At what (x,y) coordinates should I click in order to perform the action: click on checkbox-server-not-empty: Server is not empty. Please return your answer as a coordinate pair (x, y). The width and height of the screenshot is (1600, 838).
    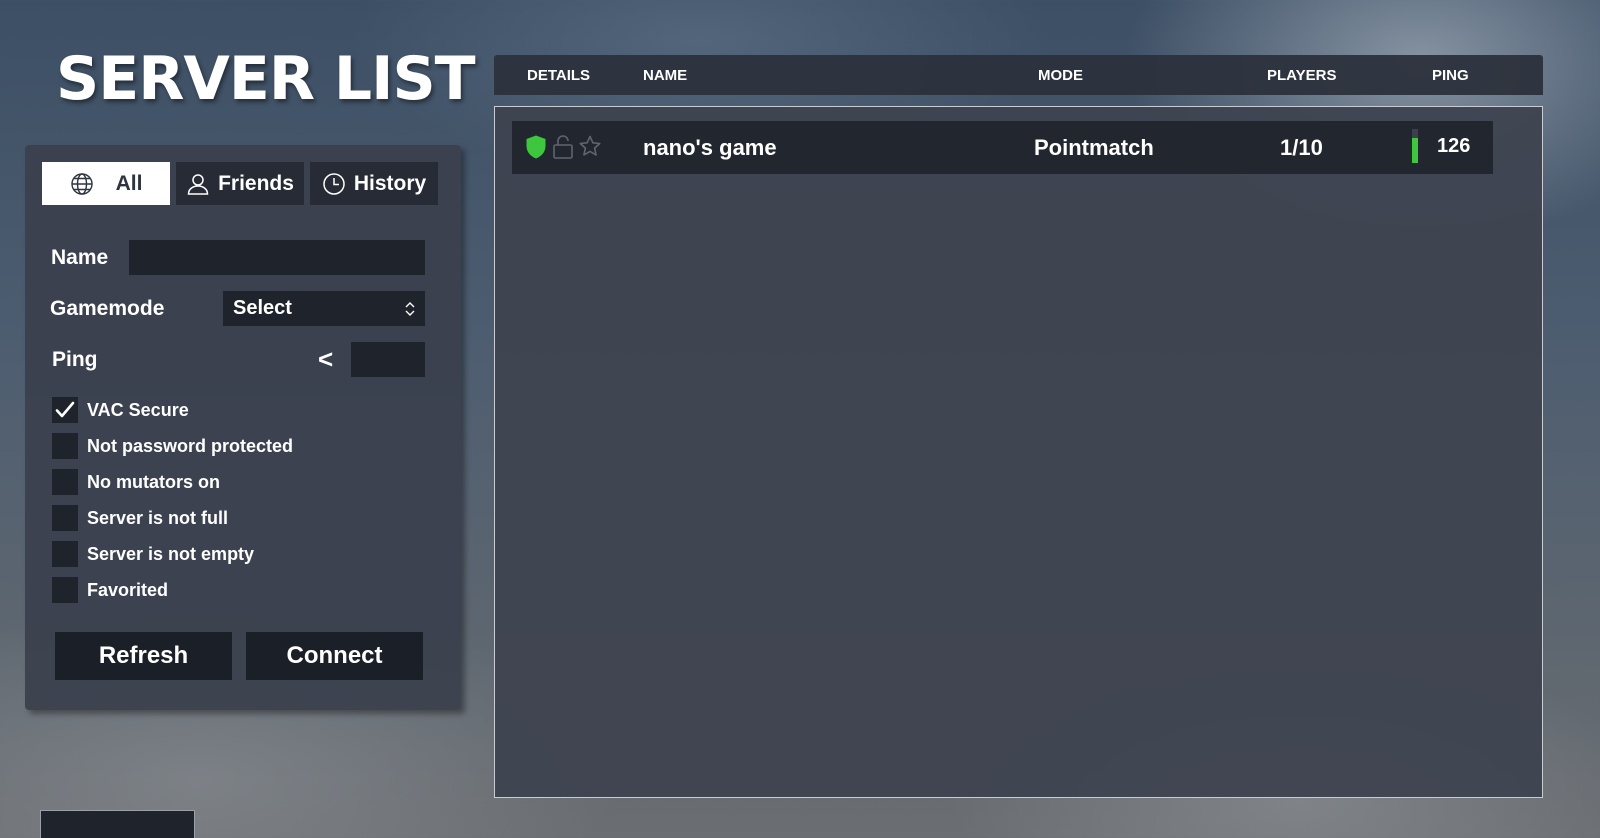
    Looking at the image, I should click on (153, 554).